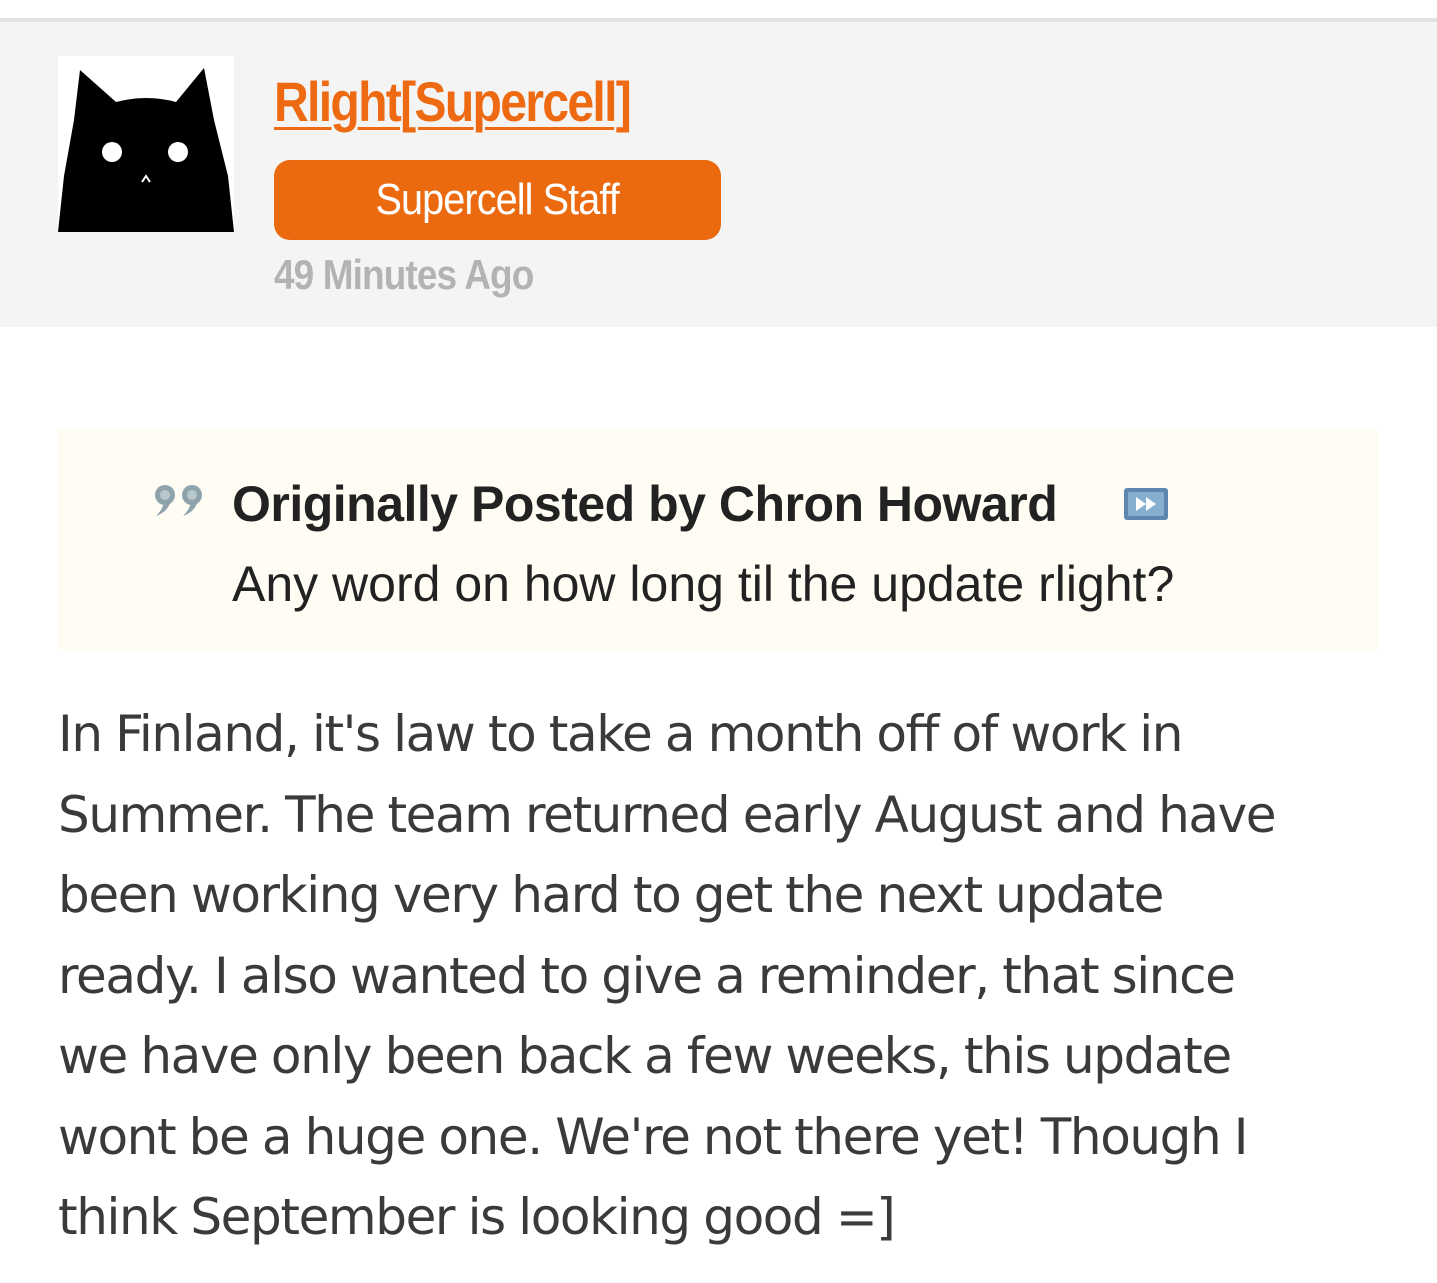 This screenshot has height=1283, width=1437. I want to click on avatar, so click(146, 144).